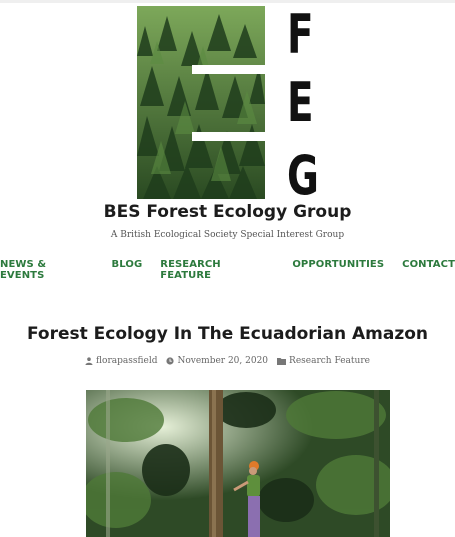 This screenshot has width=455, height=537. I want to click on logo-letter-g: G, so click(303, 175).